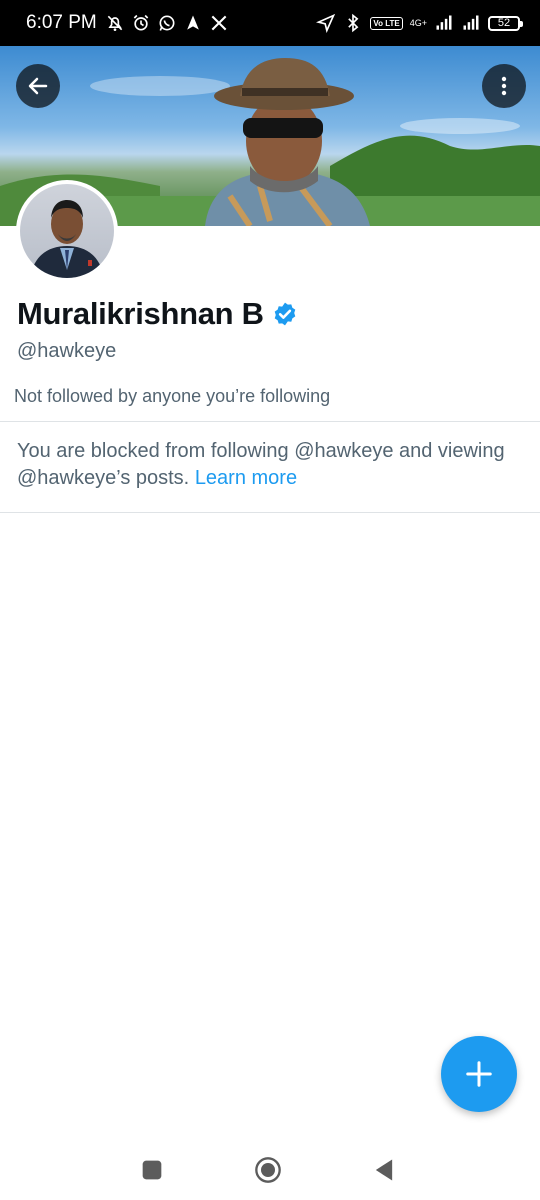 This screenshot has height=1200, width=540. I want to click on network-type-label: 4G+, so click(418, 23).